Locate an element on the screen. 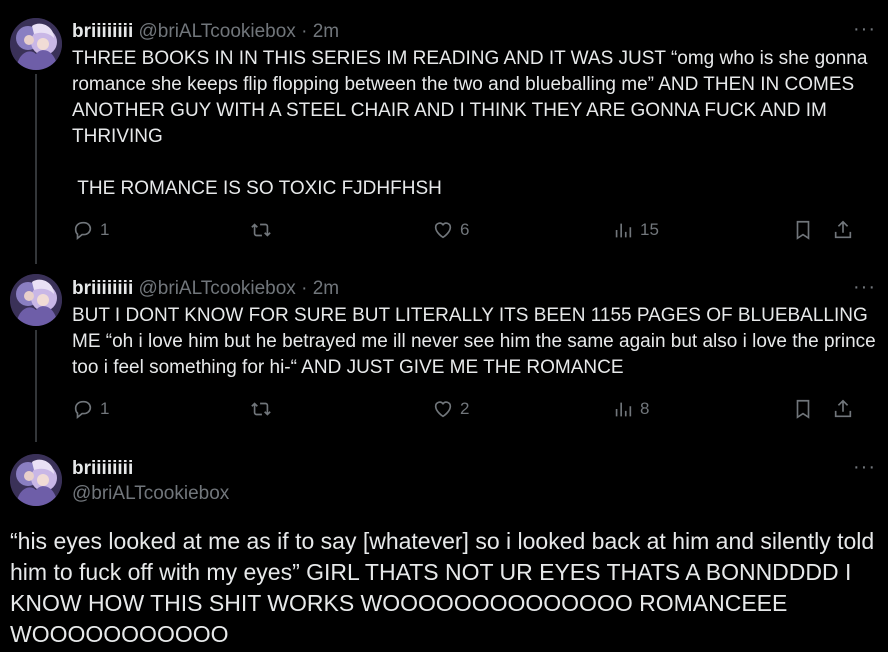  tweet-actions: 1 6 15 is located at coordinates (467, 232).